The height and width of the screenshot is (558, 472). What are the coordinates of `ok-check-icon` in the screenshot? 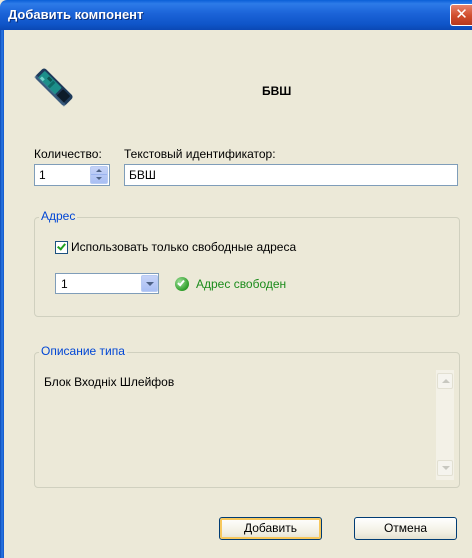 It's located at (182, 284).